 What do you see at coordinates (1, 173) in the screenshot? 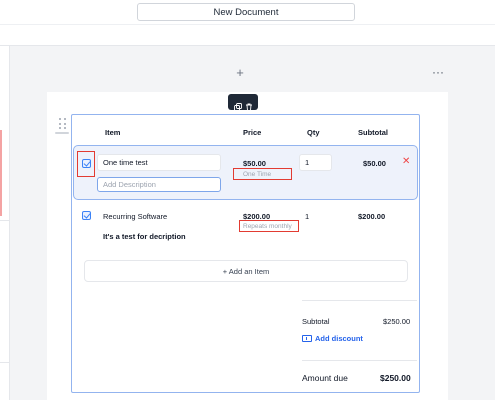
I see `left-sidebar-marker` at bounding box center [1, 173].